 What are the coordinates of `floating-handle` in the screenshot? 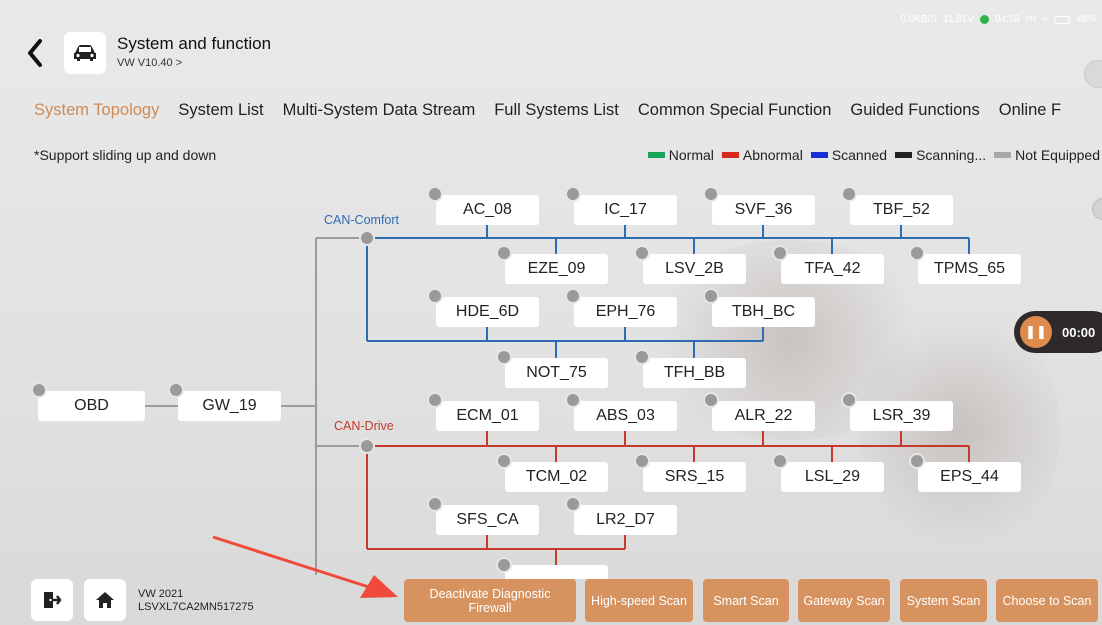 It's located at (1093, 74).